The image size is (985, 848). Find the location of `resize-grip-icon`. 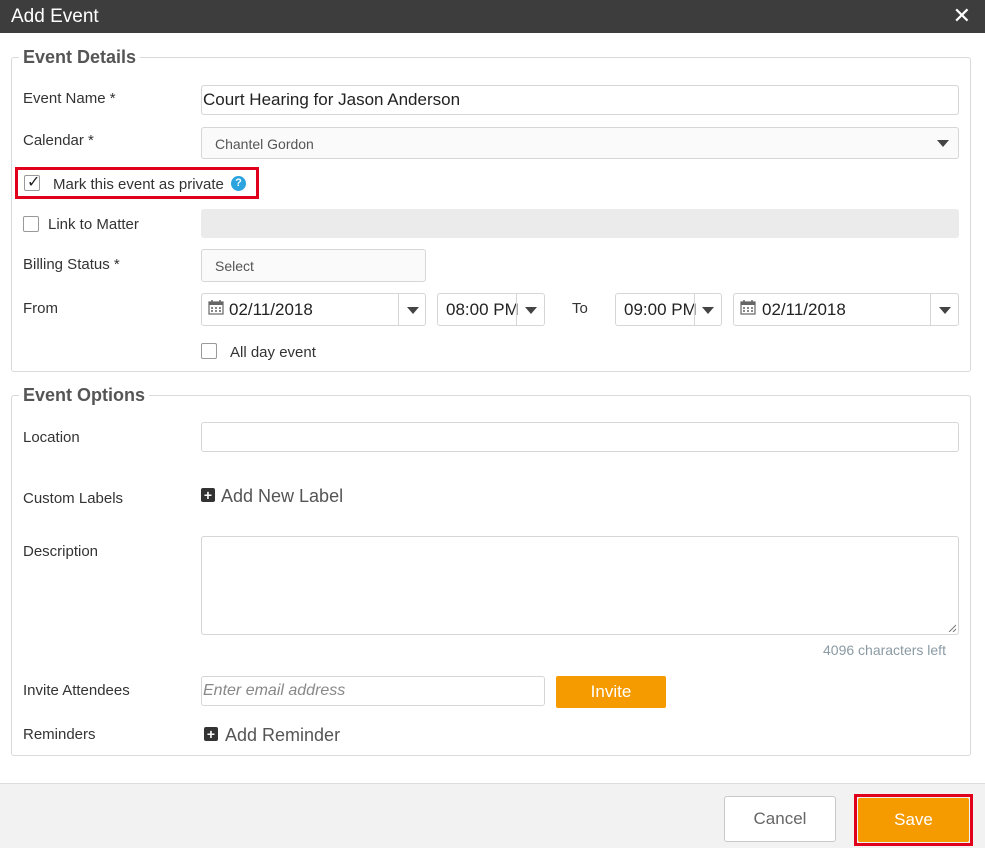

resize-grip-icon is located at coordinates (952, 628).